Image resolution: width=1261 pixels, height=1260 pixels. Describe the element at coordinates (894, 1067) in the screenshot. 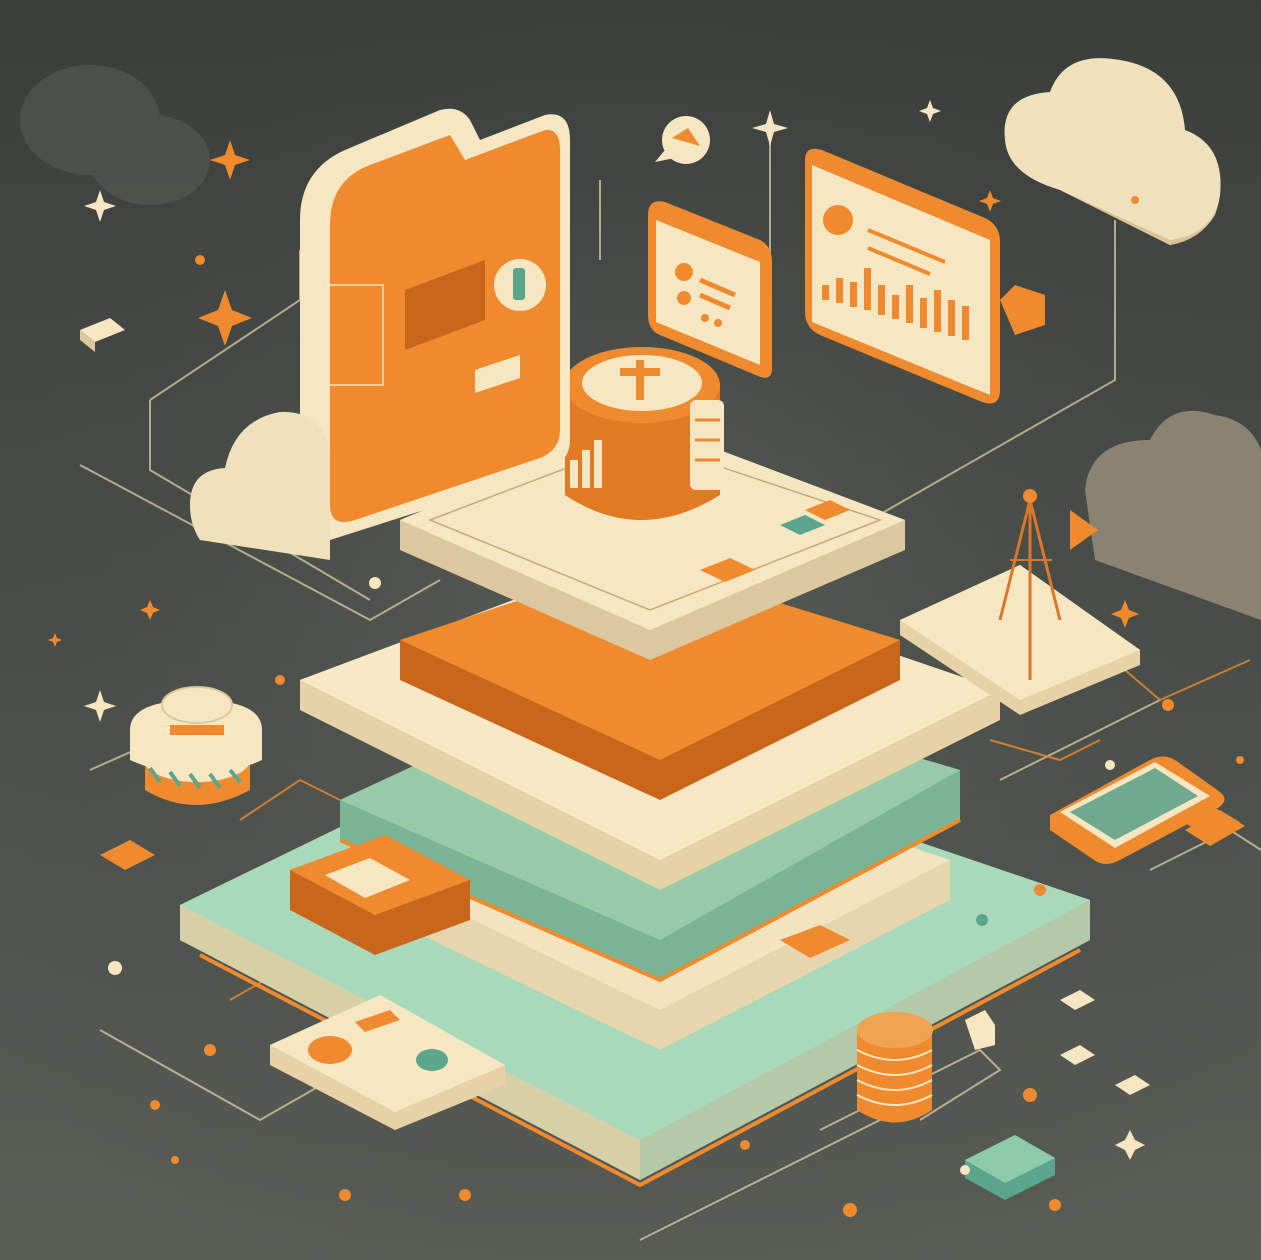

I see `coin-stack` at that location.